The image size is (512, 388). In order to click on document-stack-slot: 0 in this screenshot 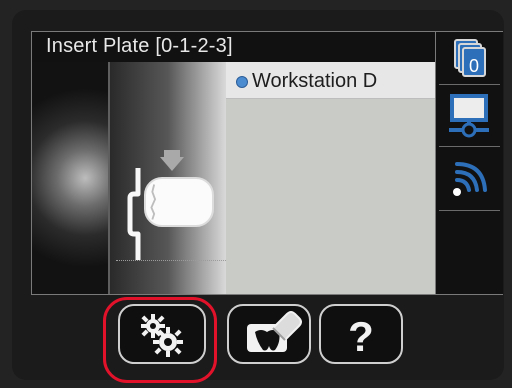, I will do `click(469, 58)`.